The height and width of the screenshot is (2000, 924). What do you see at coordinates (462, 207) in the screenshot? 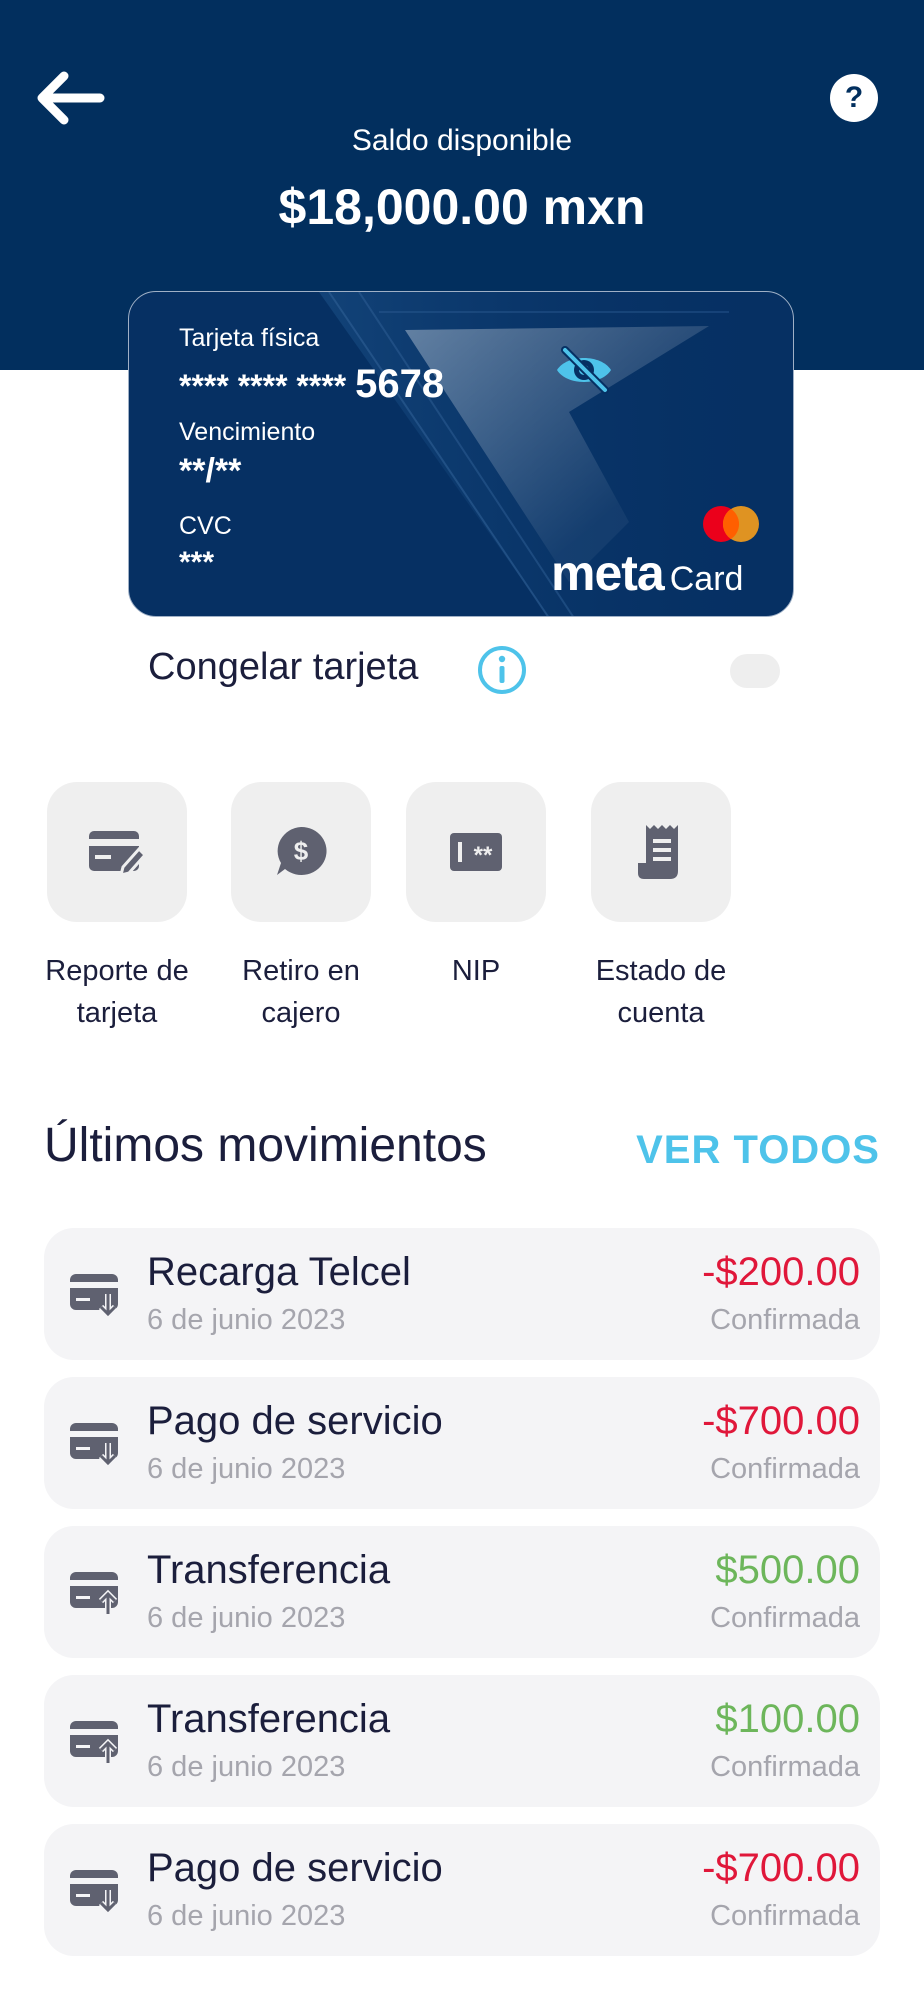
I see `balance-amount: $18,000.00 mxn` at bounding box center [462, 207].